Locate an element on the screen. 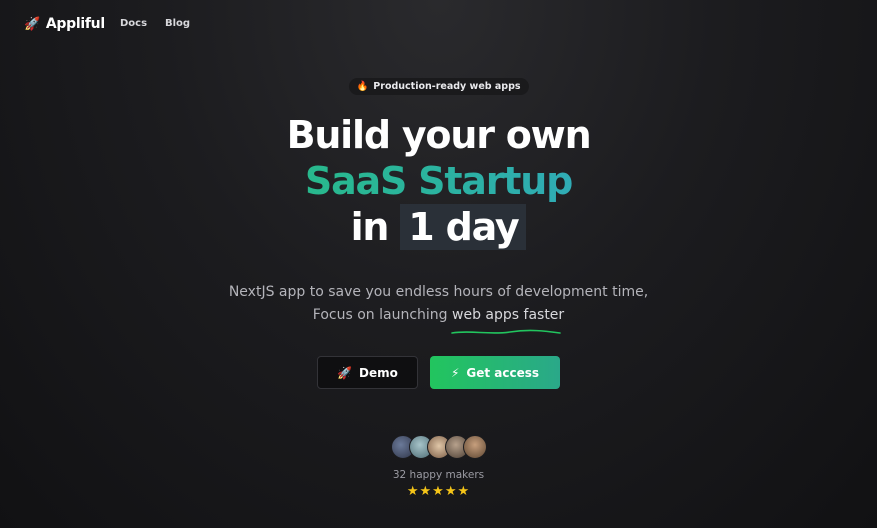  badge-text: Production-ready web apps is located at coordinates (447, 86).